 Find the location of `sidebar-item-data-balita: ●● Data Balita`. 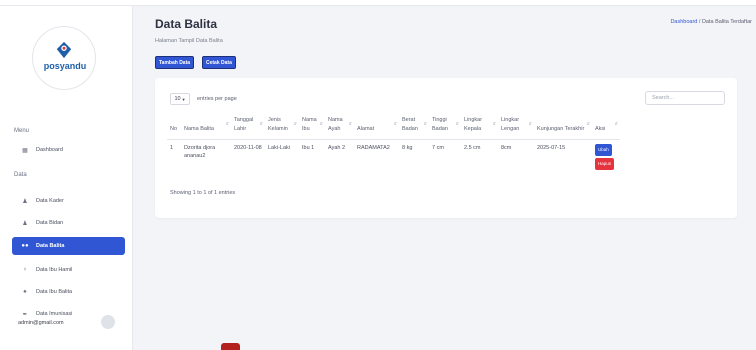

sidebar-item-data-balita: ●● Data Balita is located at coordinates (68, 246).